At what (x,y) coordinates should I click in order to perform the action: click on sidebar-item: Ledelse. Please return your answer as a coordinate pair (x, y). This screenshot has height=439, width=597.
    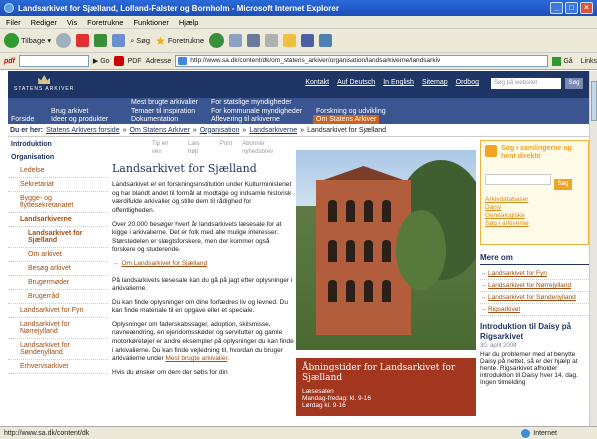
    Looking at the image, I should click on (58, 171).